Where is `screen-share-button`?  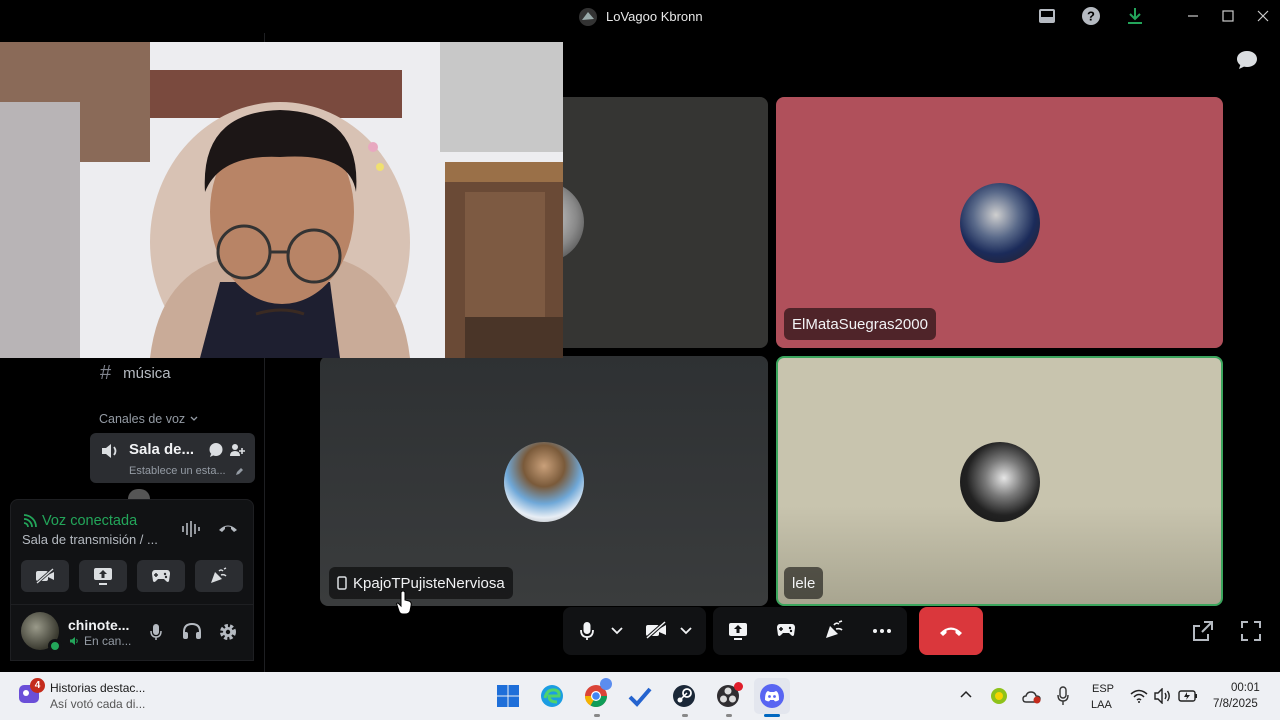 screen-share-button is located at coordinates (103, 576).